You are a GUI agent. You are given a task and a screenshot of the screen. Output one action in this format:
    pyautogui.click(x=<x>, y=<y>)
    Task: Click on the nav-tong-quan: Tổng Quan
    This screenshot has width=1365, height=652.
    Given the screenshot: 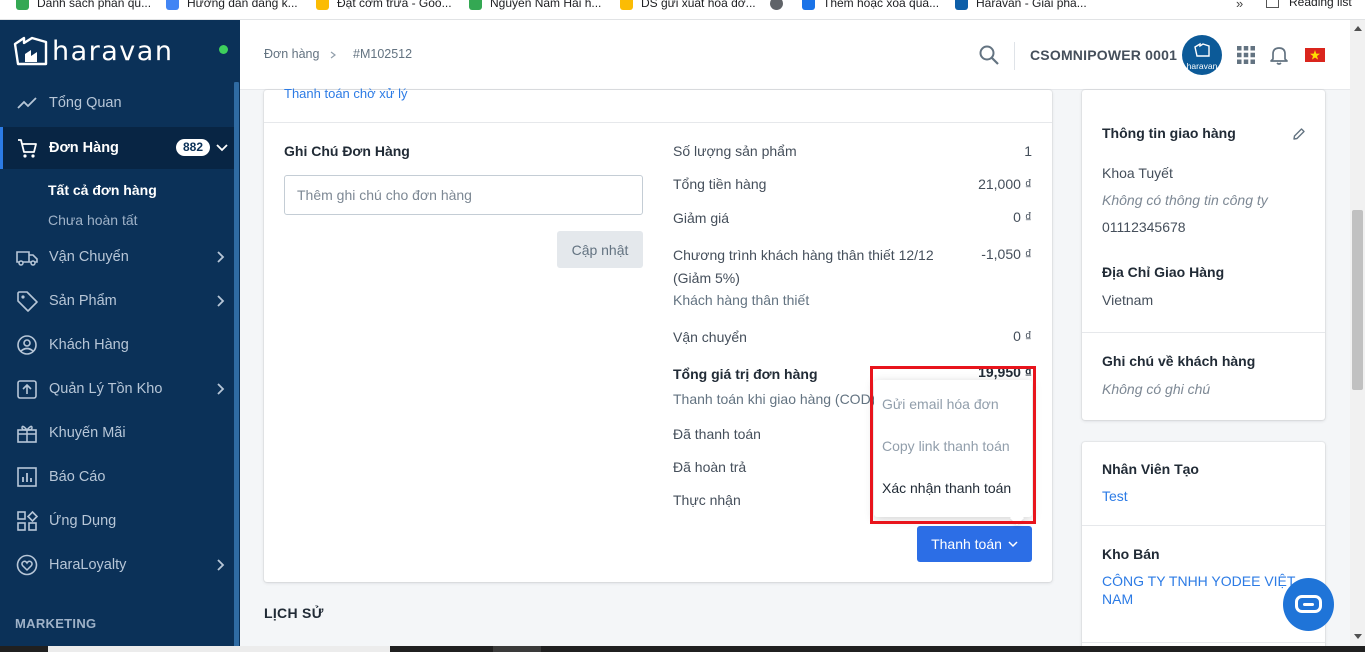 What is the action you would take?
    pyautogui.click(x=117, y=103)
    